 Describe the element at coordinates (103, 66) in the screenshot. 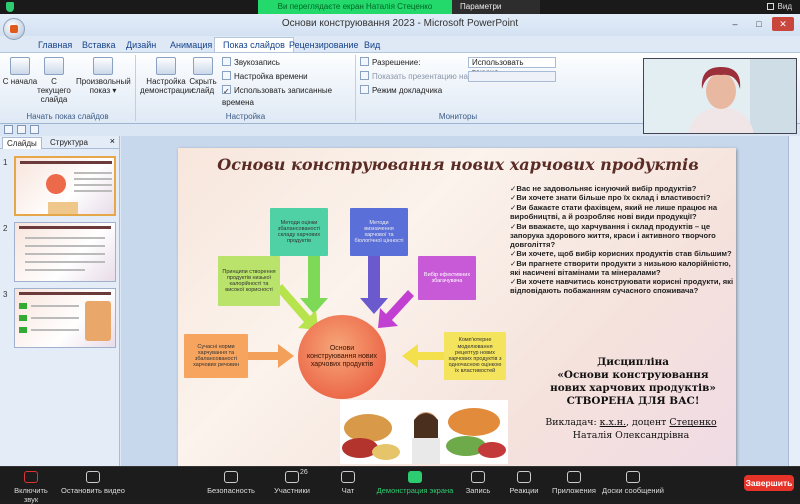

I see `custom-show-icon` at that location.